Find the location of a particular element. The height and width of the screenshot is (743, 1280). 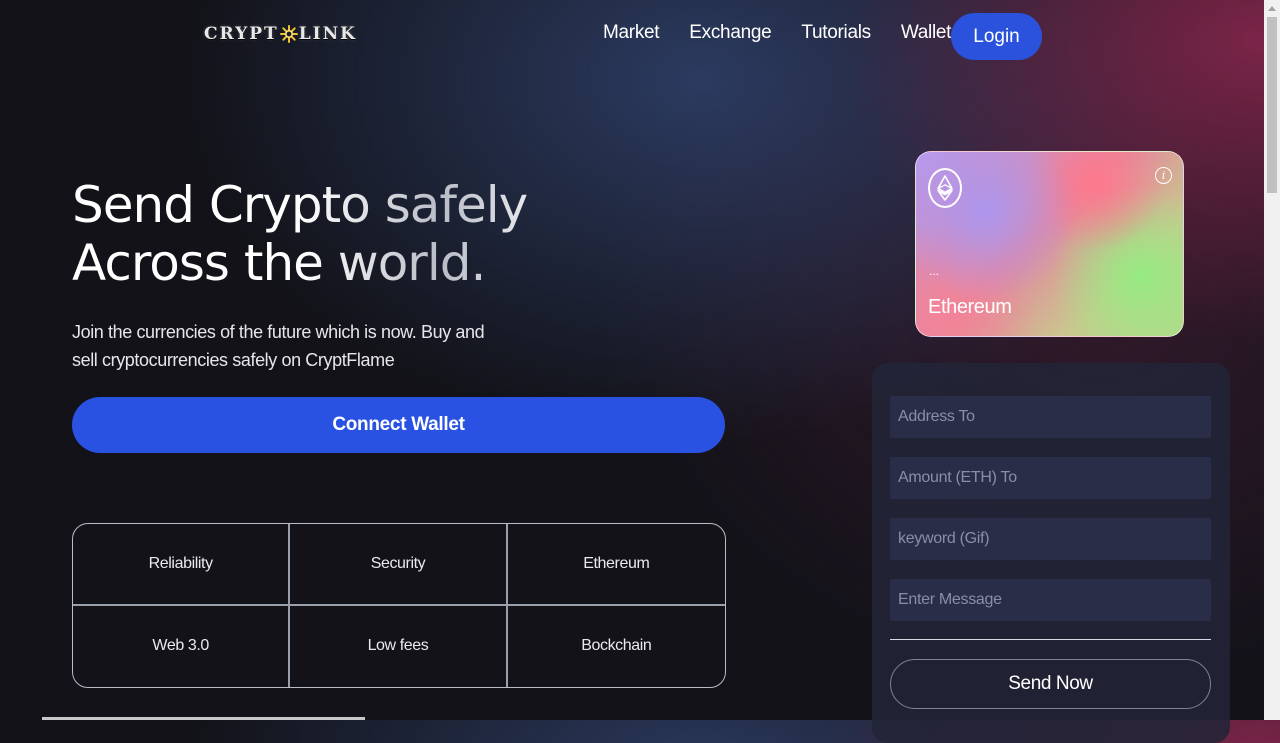

scroll-up-arrow-icon is located at coordinates (1272, 8).